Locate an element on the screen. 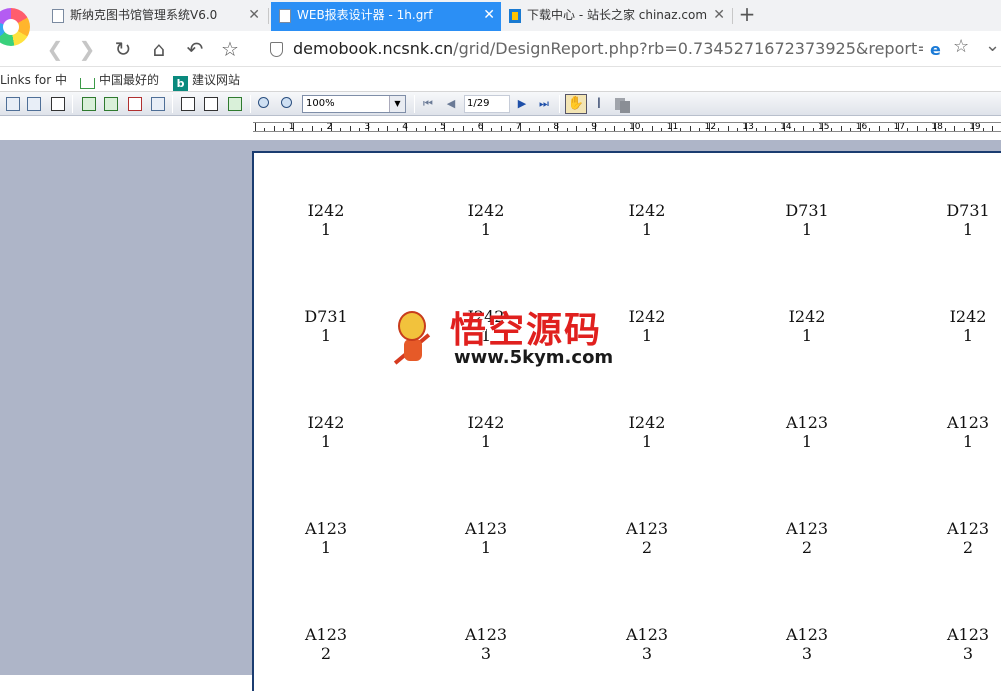  new-tab-button: + is located at coordinates (747, 15).